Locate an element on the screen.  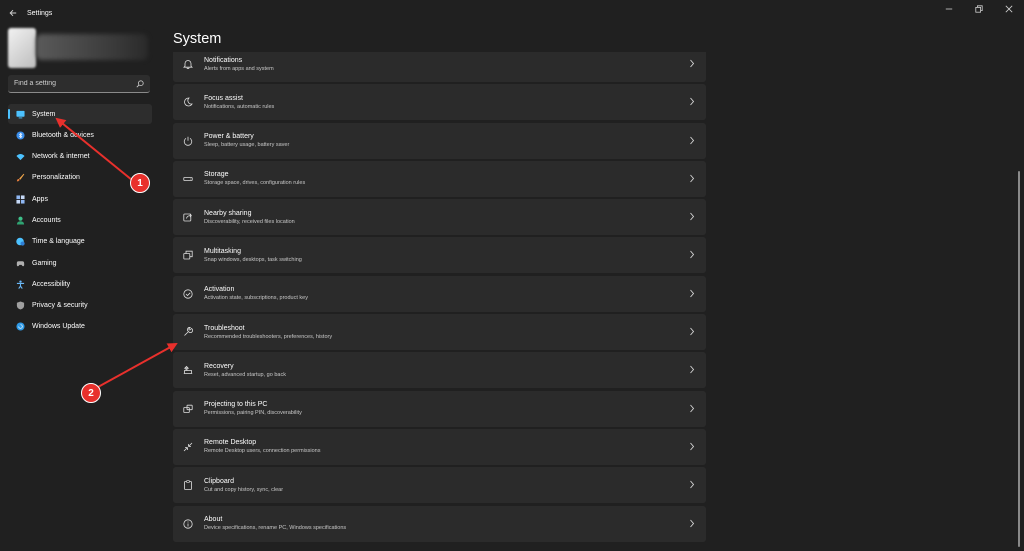
setting-title: Nearby sharing is located at coordinates (228, 213).